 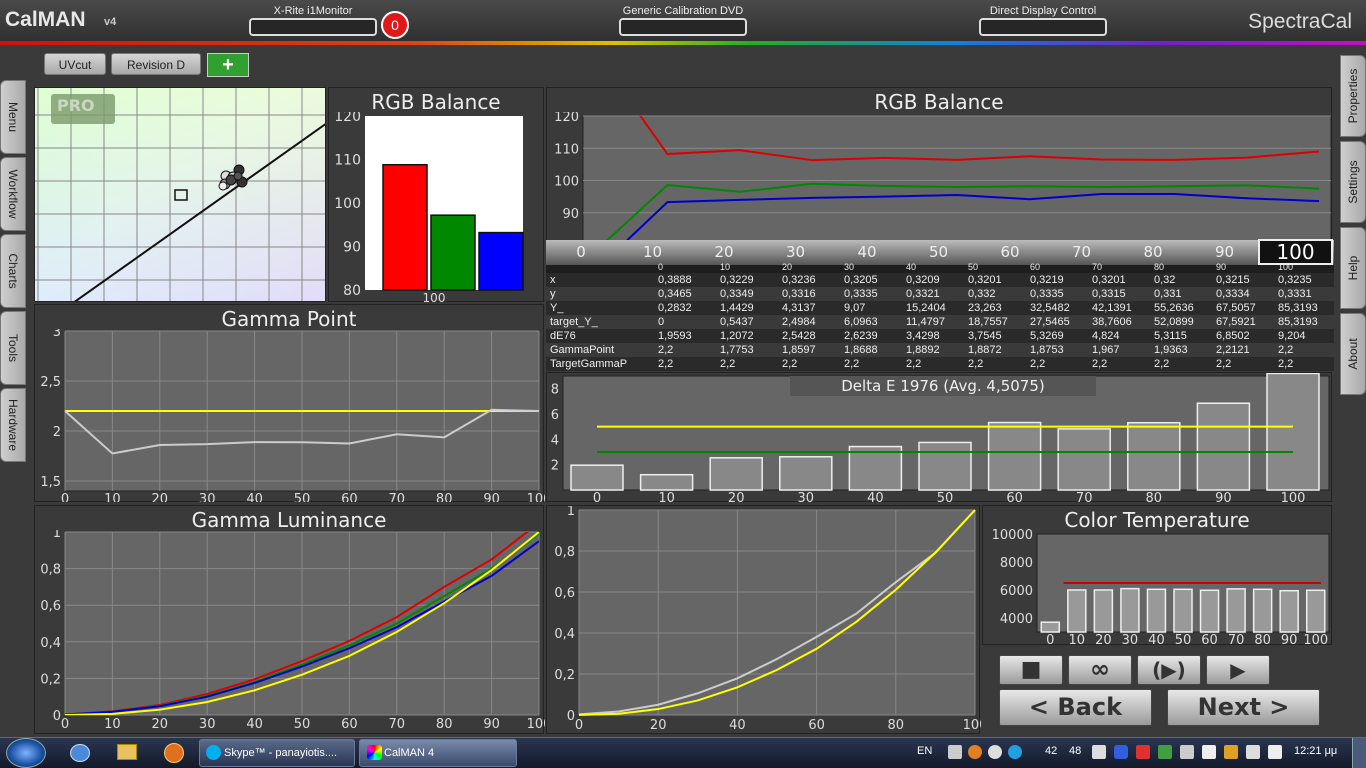 I want to click on x-tick-label: 100, so click(x=1293, y=497).